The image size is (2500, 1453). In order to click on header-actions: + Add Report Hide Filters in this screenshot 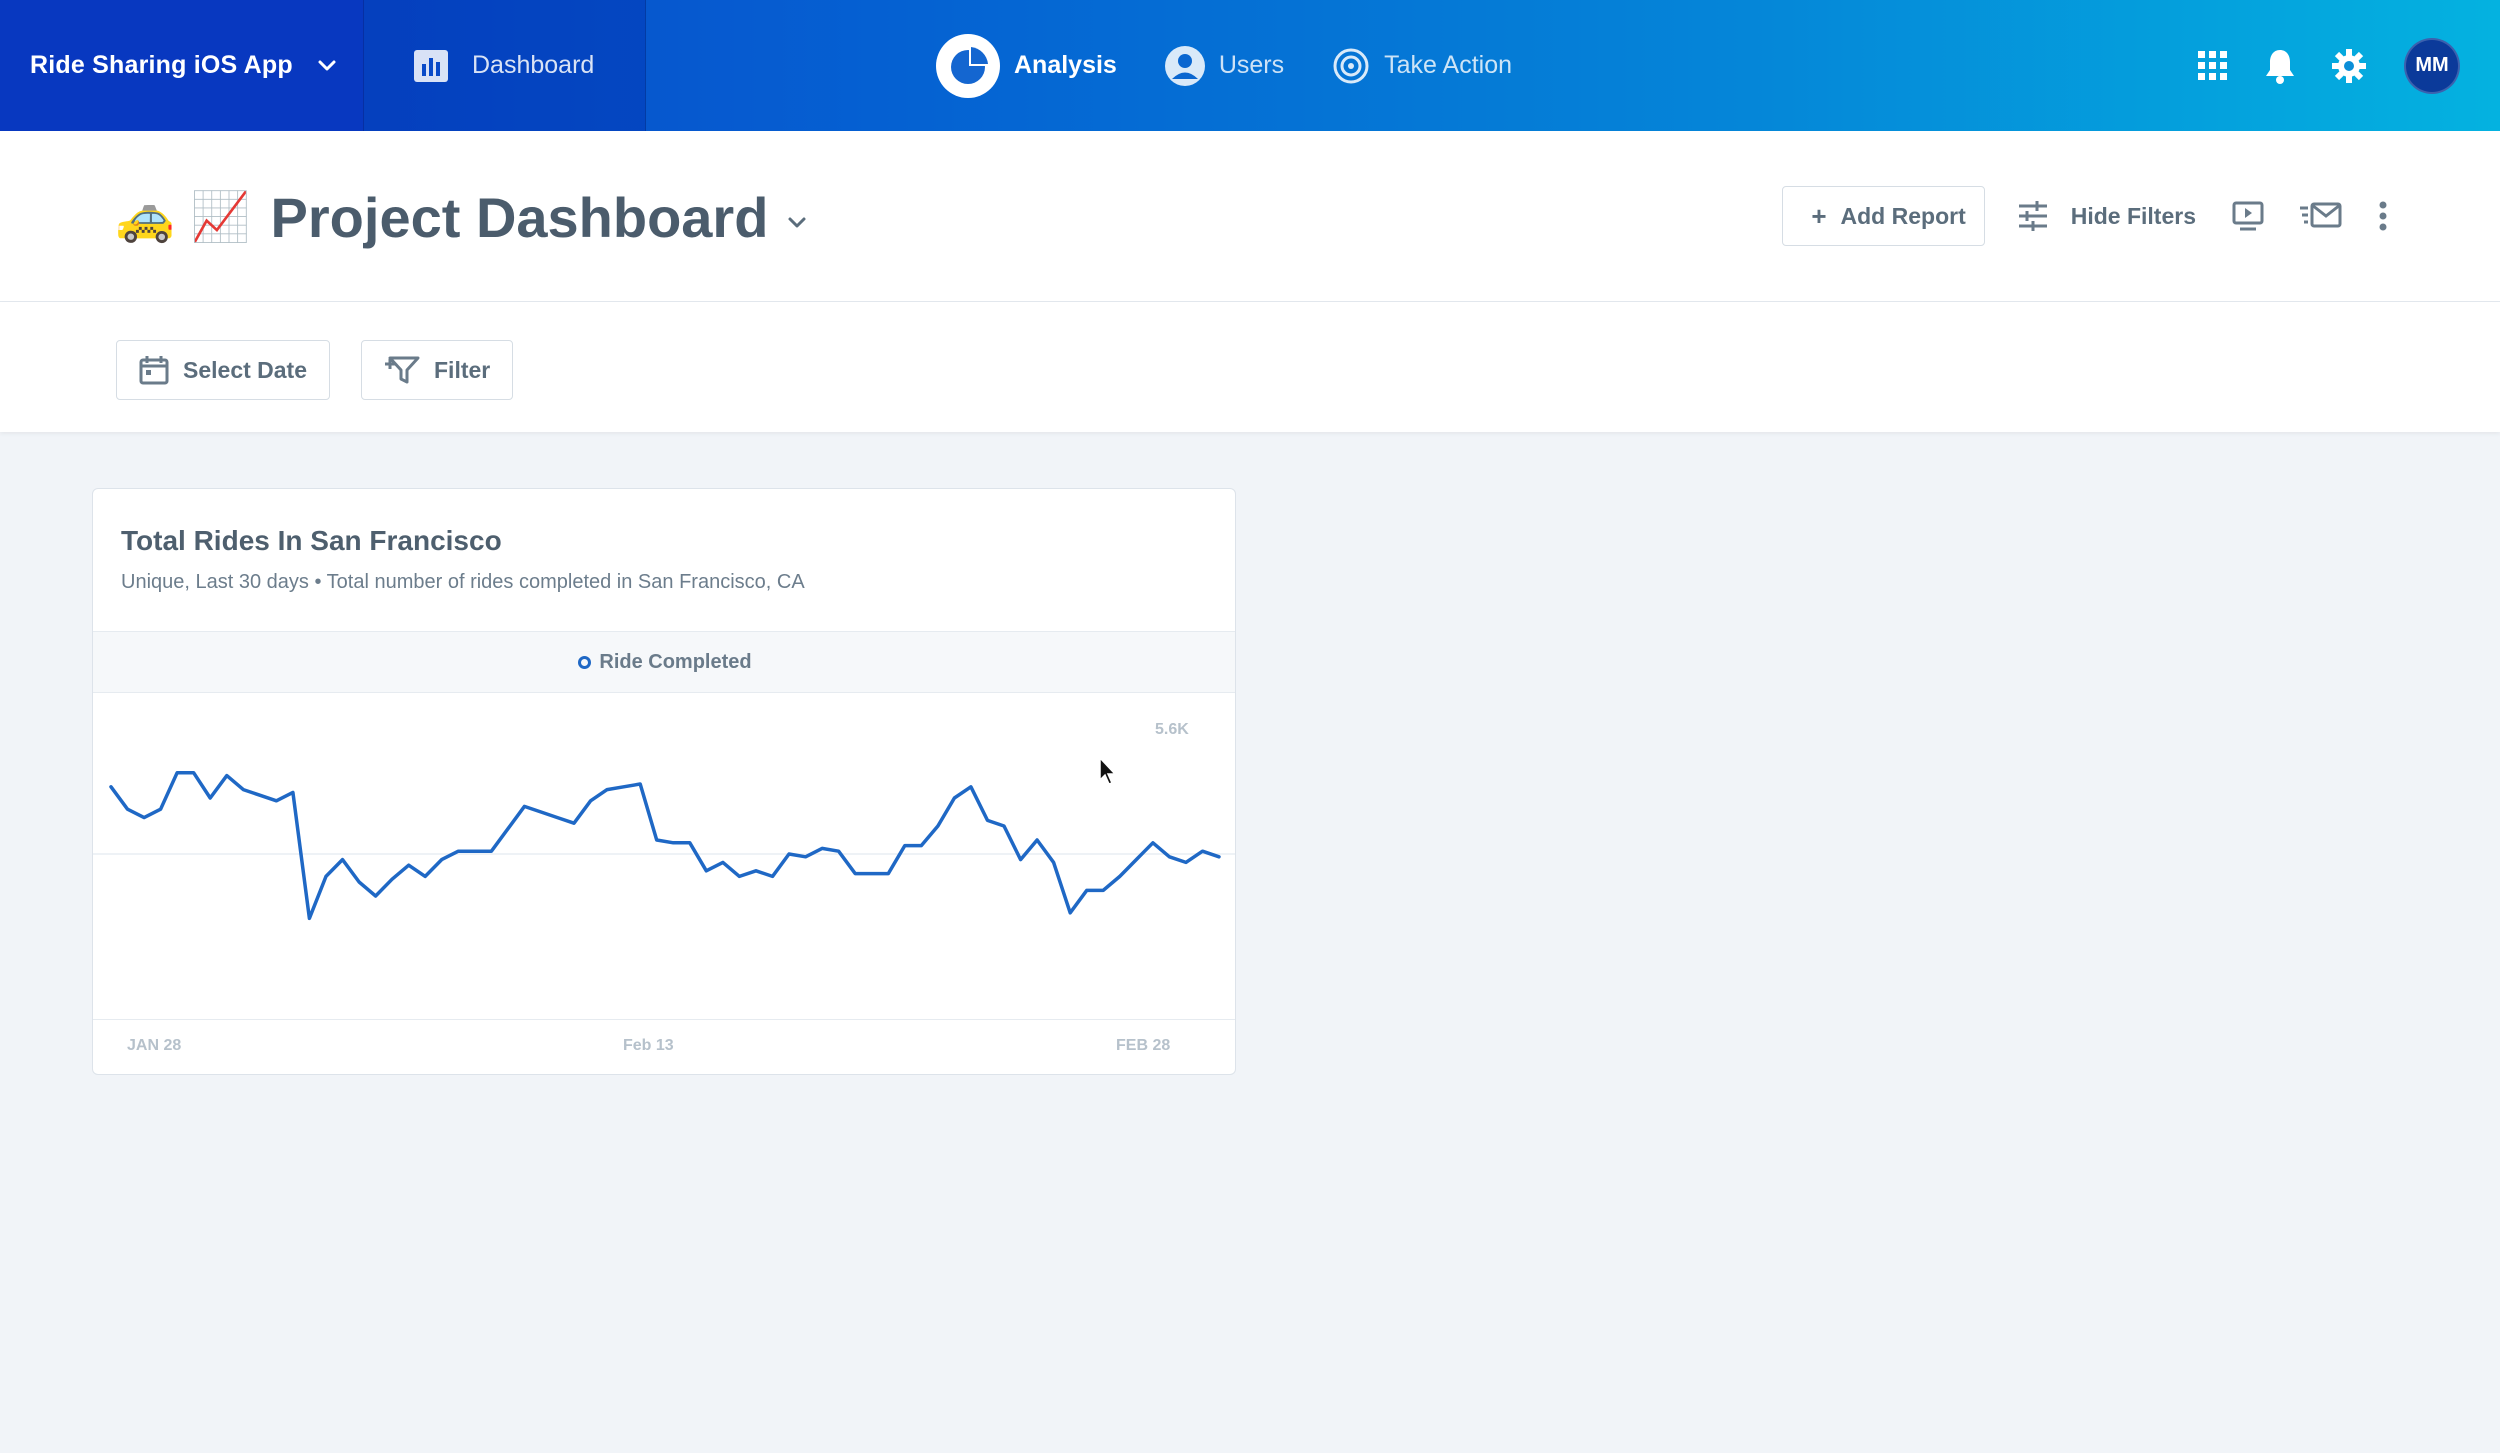, I will do `click(2085, 216)`.